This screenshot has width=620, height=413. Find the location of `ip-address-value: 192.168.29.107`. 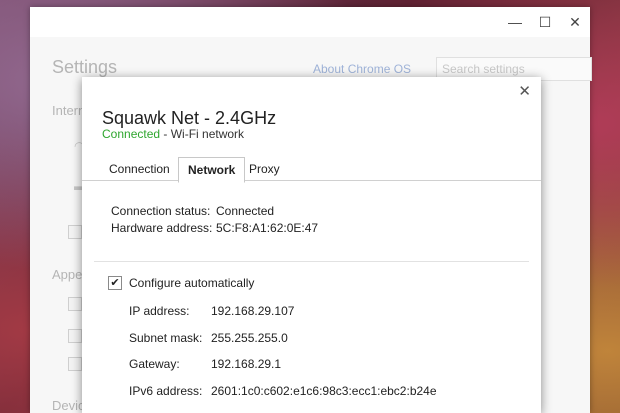

ip-address-value: 192.168.29.107 is located at coordinates (253, 311).